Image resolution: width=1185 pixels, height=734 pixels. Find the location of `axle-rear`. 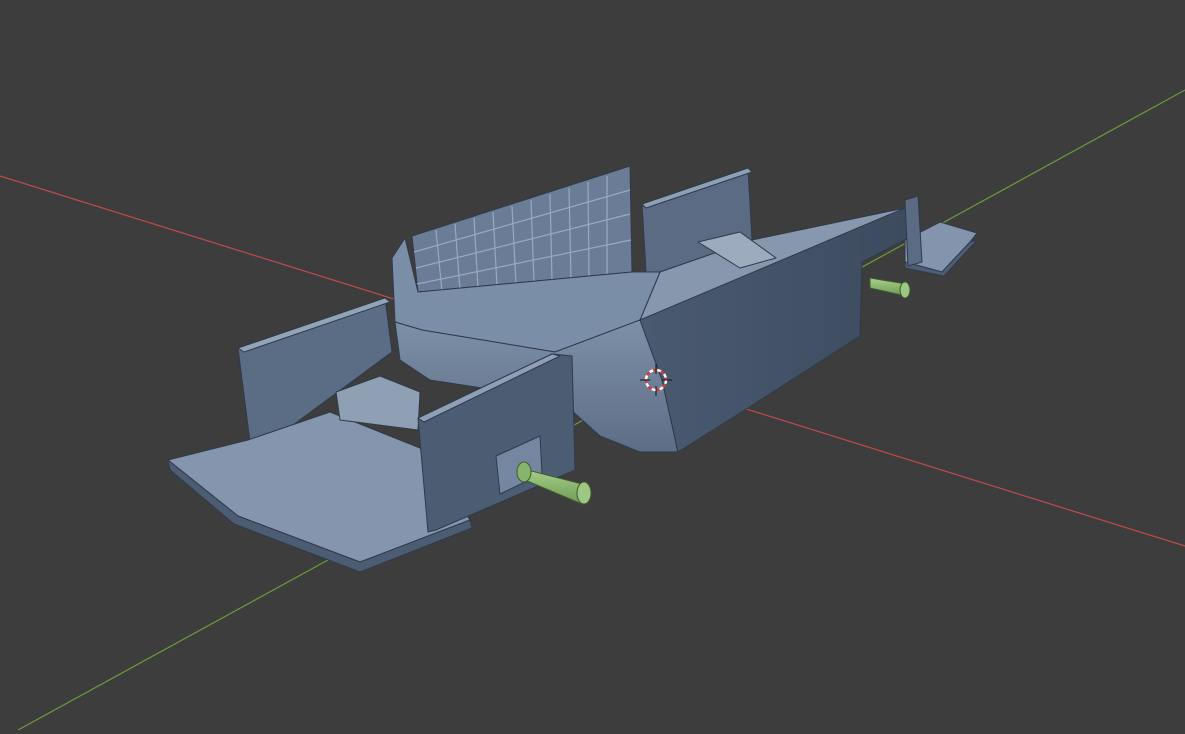

axle-rear is located at coordinates (890, 288).